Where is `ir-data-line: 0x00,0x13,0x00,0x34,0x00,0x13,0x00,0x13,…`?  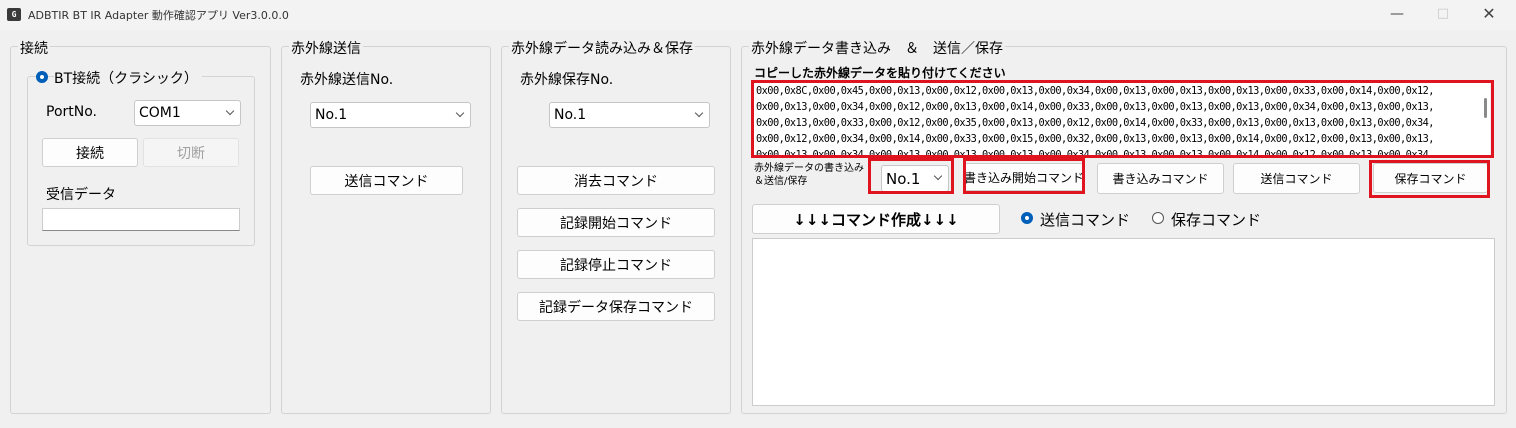
ir-data-line: 0x00,0x13,0x00,0x34,0x00,0x13,0x00,0x13,… is located at coordinates (1095, 152).